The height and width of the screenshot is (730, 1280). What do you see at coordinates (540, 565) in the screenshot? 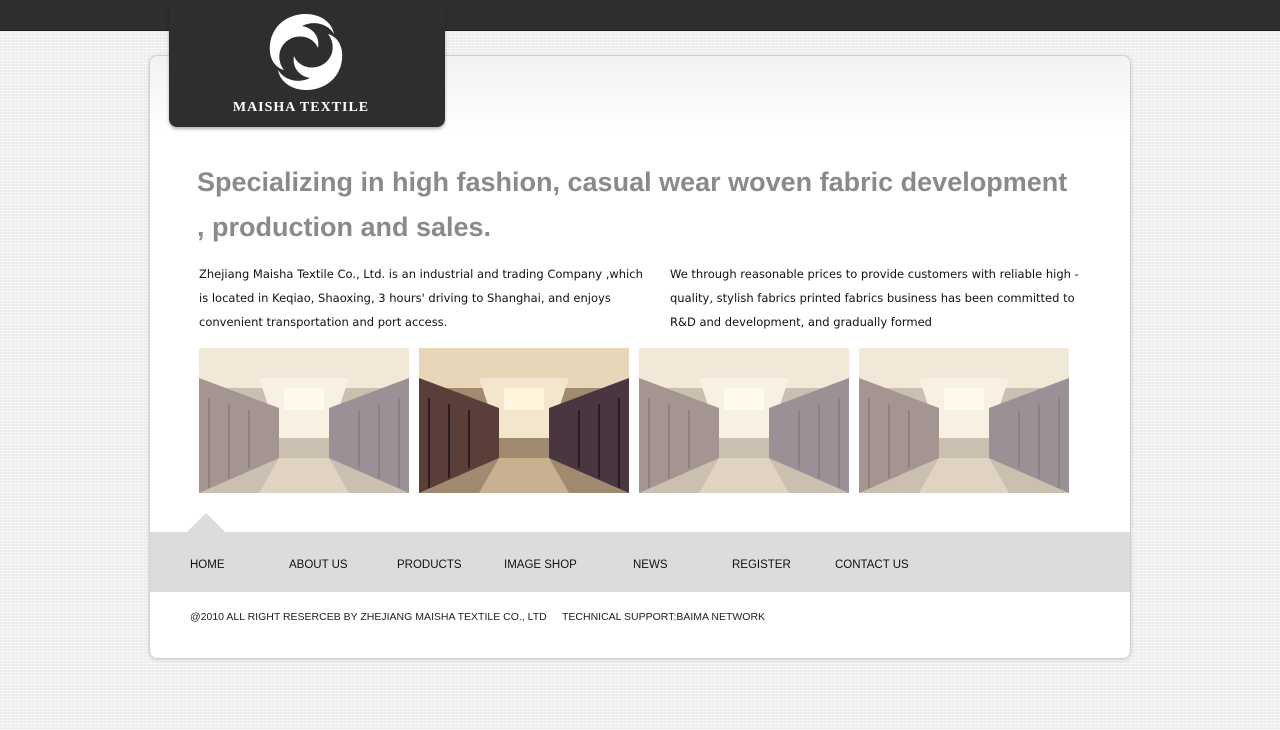
I see `nav-image-shop: IMAGE SHOP` at bounding box center [540, 565].